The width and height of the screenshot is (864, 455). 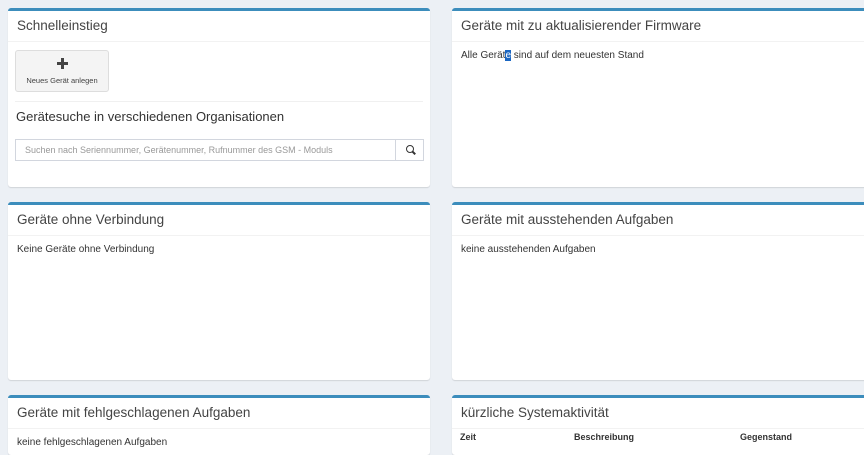 What do you see at coordinates (86, 249) in the screenshot?
I see `offline-message: Keine Geräte ohne Verbindung` at bounding box center [86, 249].